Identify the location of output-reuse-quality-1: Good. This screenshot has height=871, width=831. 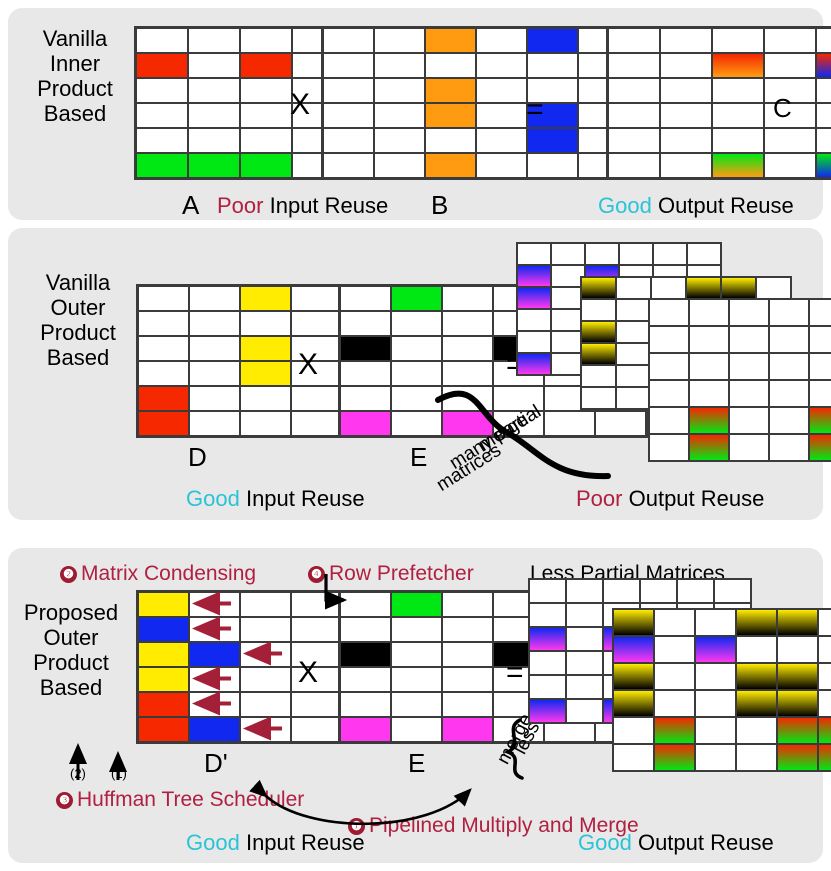
(625, 205).